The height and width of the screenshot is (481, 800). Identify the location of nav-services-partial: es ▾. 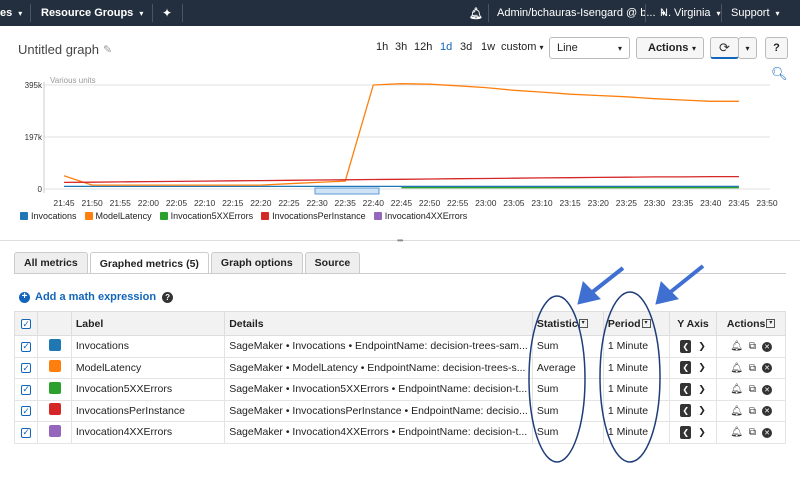
(11, 13).